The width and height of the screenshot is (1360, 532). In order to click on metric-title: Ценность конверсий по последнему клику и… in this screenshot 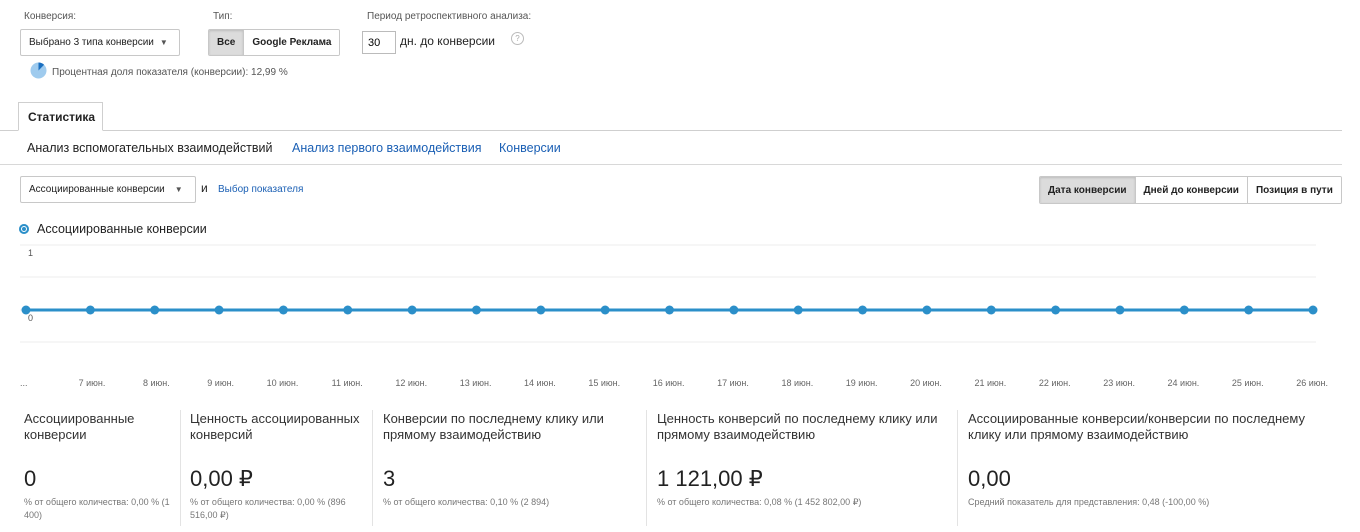, I will do `click(797, 426)`.